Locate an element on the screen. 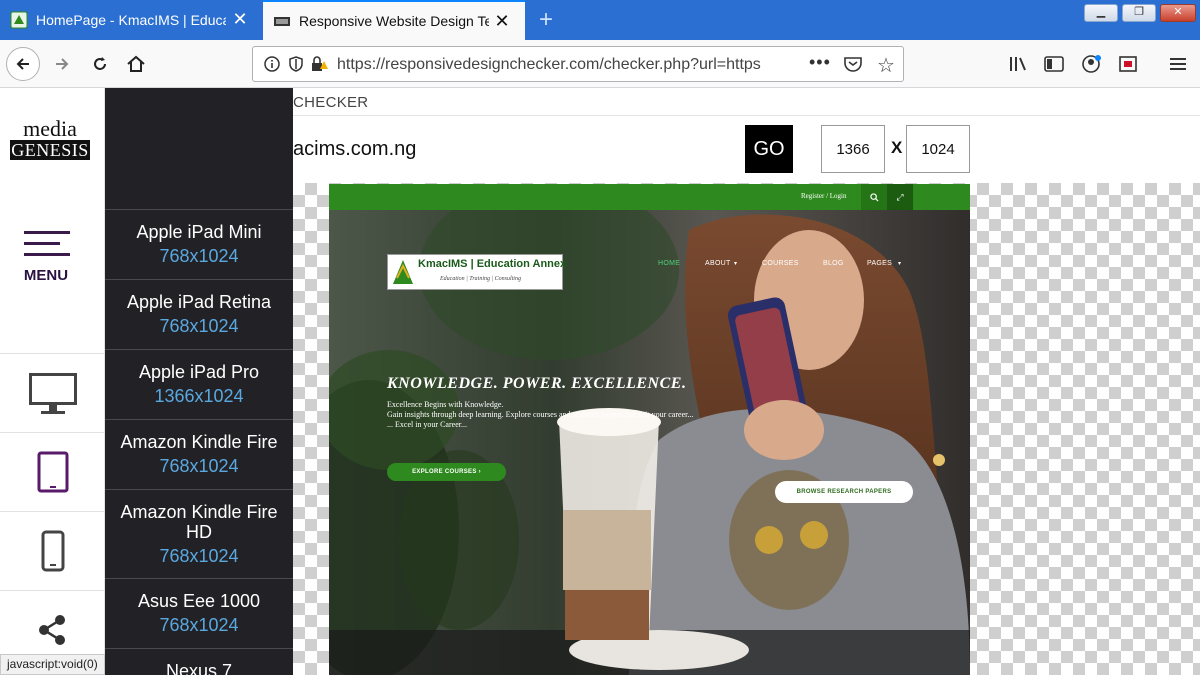 The image size is (1200, 675). width-input: 1366 is located at coordinates (853, 149).